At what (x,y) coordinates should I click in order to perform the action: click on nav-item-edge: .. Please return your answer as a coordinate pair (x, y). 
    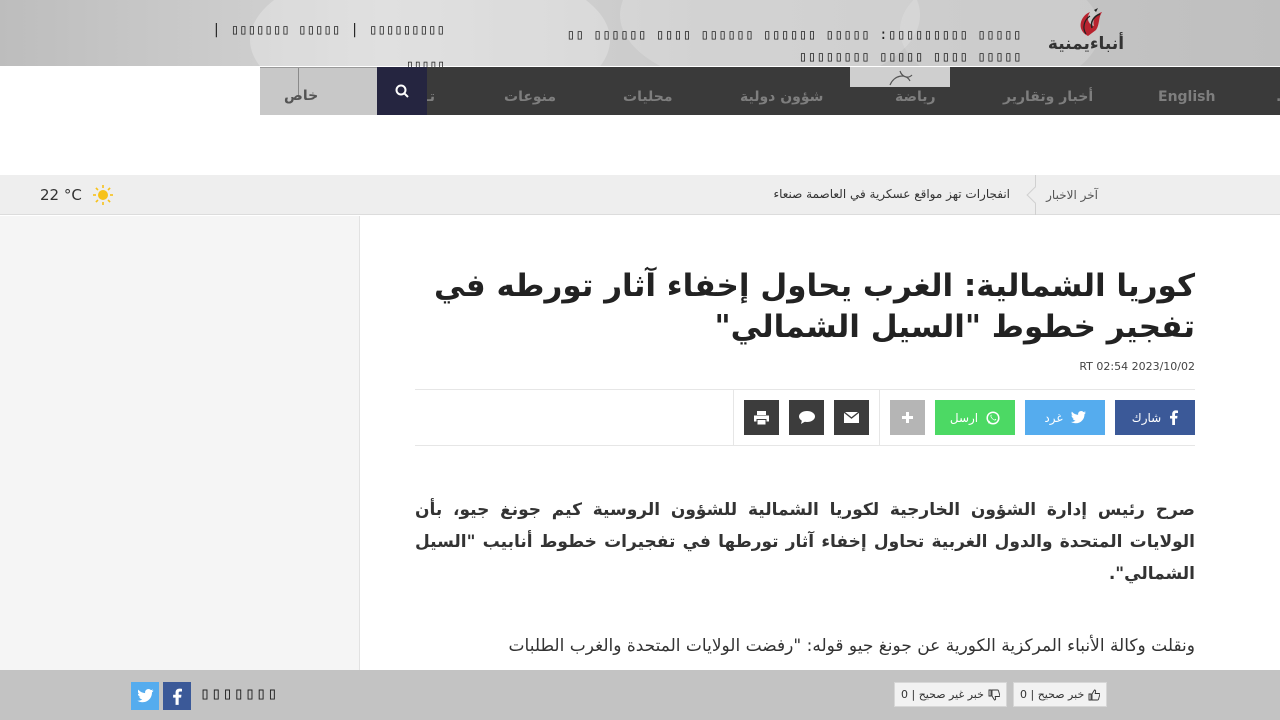
    Looking at the image, I should click on (1278, 91).